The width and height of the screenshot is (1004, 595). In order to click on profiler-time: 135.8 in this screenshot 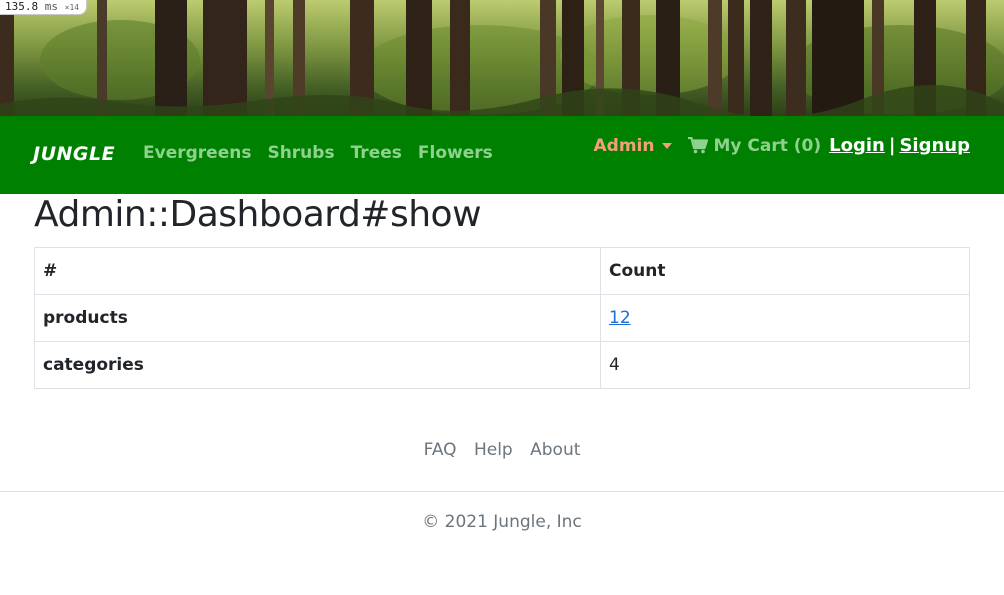, I will do `click(22, 6)`.